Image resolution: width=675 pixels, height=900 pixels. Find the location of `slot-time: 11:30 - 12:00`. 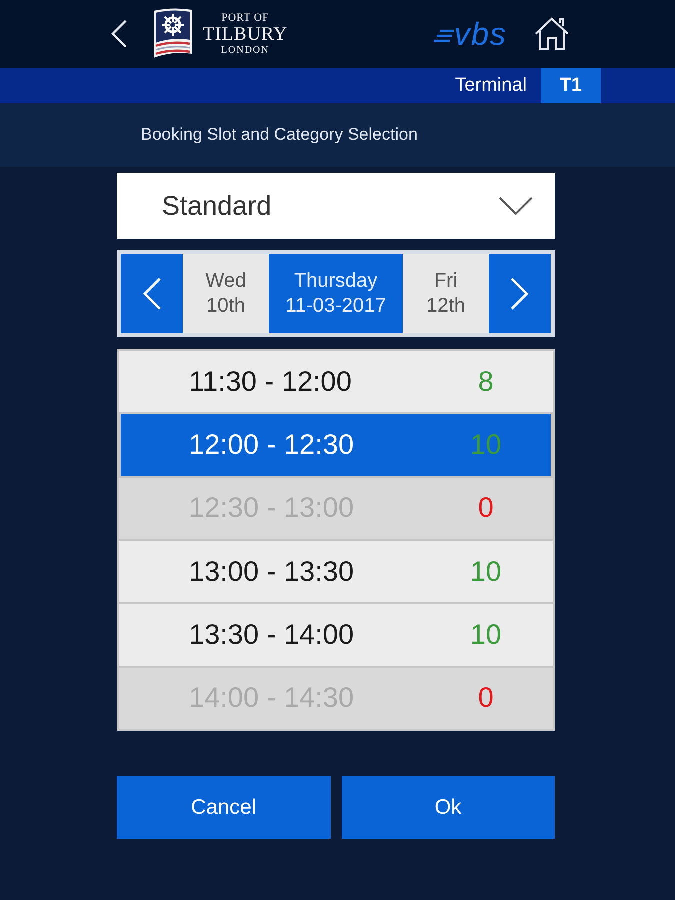

slot-time: 11:30 - 12:00 is located at coordinates (271, 382).